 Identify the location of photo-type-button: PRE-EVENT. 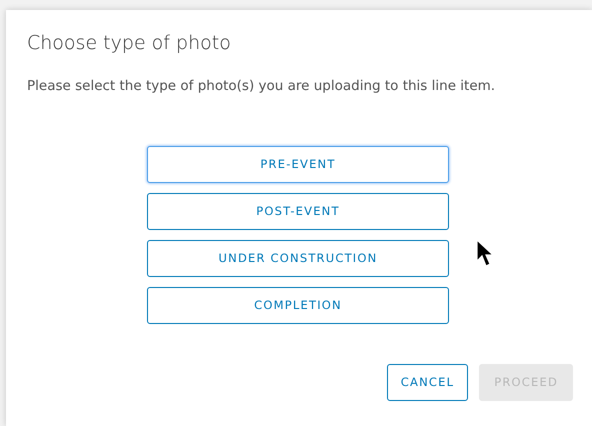
(298, 164).